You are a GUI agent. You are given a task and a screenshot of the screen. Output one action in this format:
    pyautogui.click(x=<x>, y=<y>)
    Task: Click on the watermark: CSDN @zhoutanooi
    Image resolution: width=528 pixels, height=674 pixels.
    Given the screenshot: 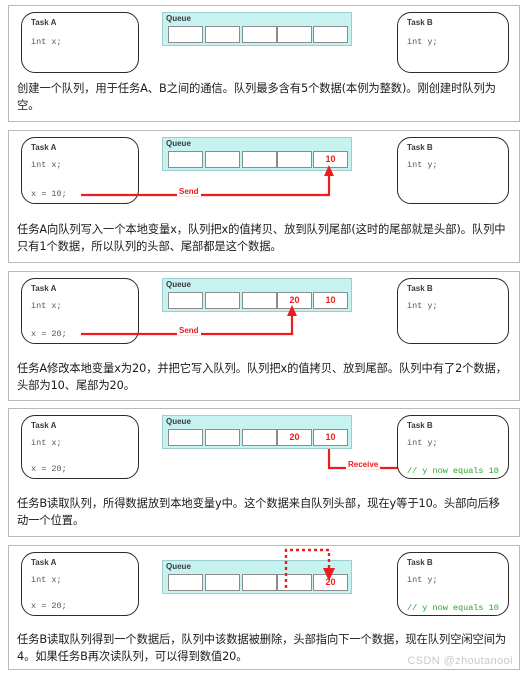 What is the action you would take?
    pyautogui.click(x=460, y=661)
    